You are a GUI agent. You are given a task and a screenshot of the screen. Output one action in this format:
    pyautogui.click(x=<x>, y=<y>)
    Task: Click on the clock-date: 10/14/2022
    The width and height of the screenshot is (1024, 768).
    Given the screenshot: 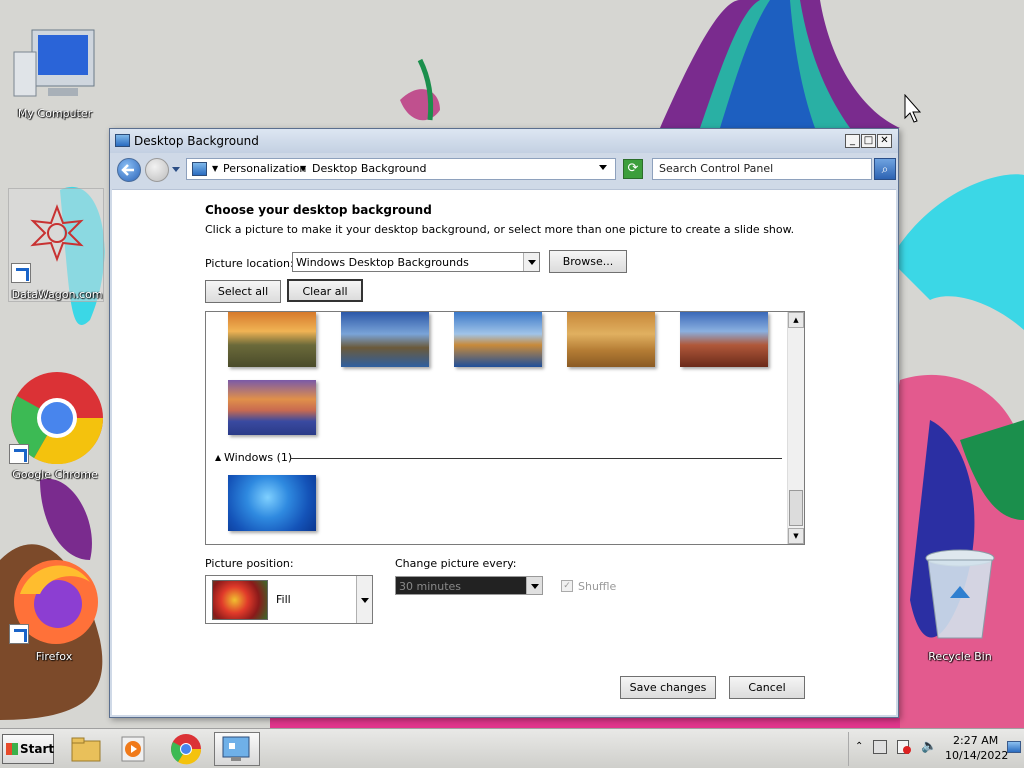 What is the action you would take?
    pyautogui.click(x=976, y=755)
    